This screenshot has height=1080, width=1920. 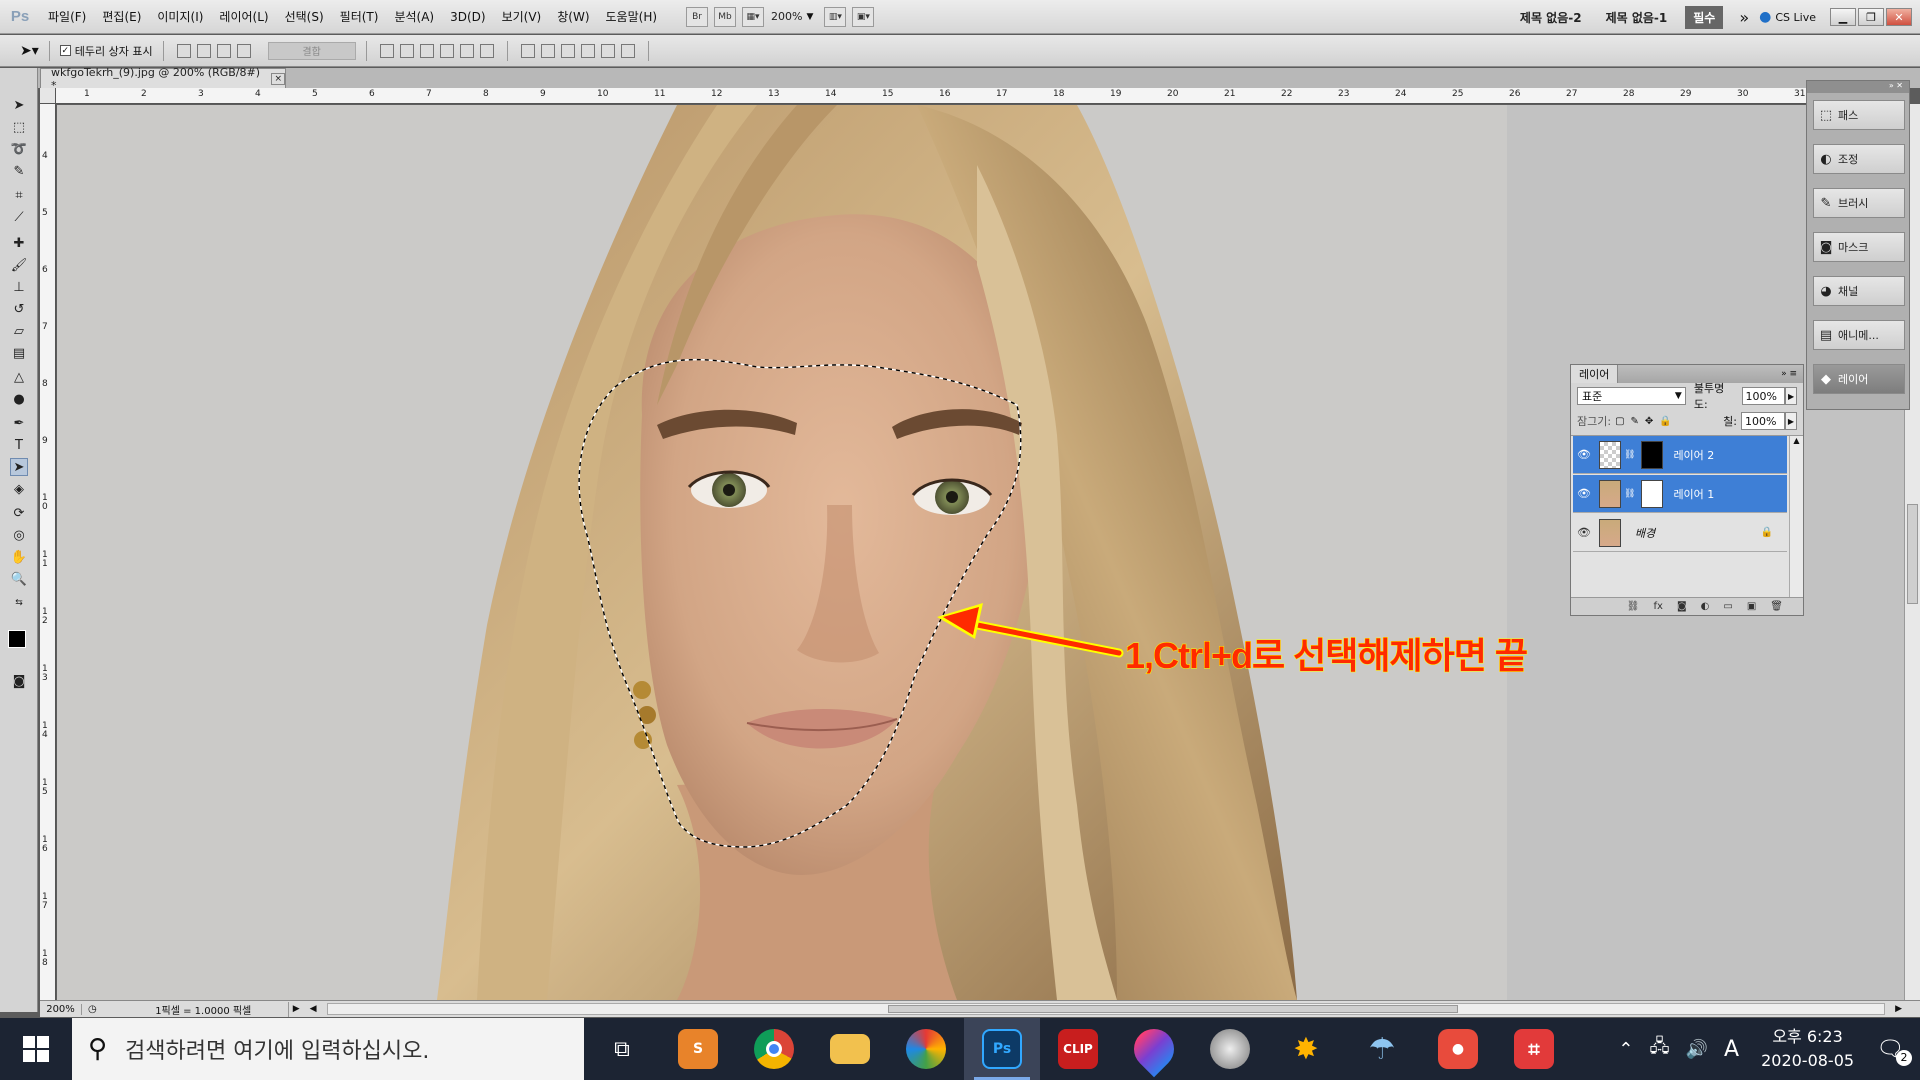 What do you see at coordinates (1631, 396) in the screenshot?
I see `blend-mode-select: 표준 ▼` at bounding box center [1631, 396].